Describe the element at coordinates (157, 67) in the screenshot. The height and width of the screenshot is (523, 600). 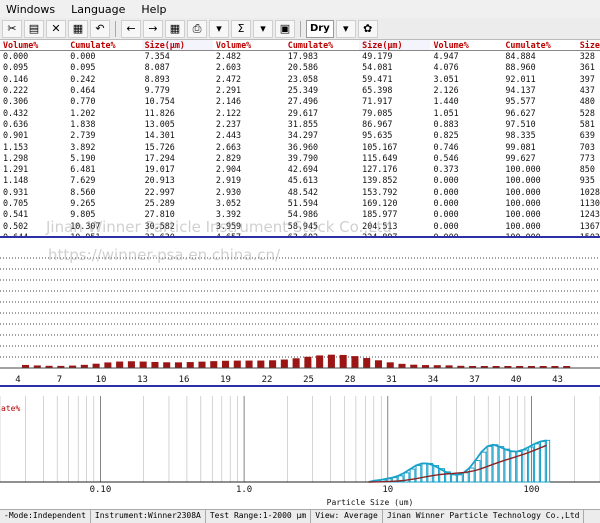
I see `table-cell: 8.087` at that location.